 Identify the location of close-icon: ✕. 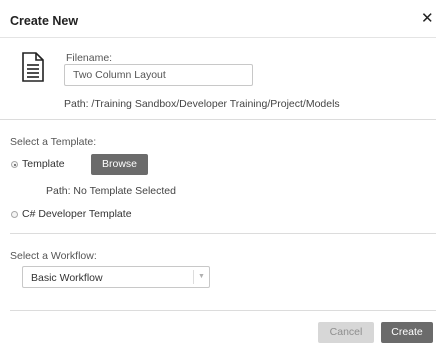
(427, 19).